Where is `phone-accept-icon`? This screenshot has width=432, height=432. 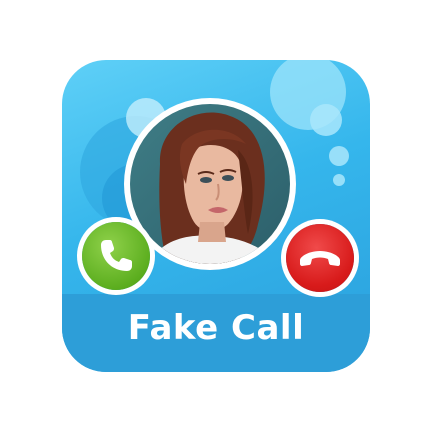 phone-accept-icon is located at coordinates (116, 255).